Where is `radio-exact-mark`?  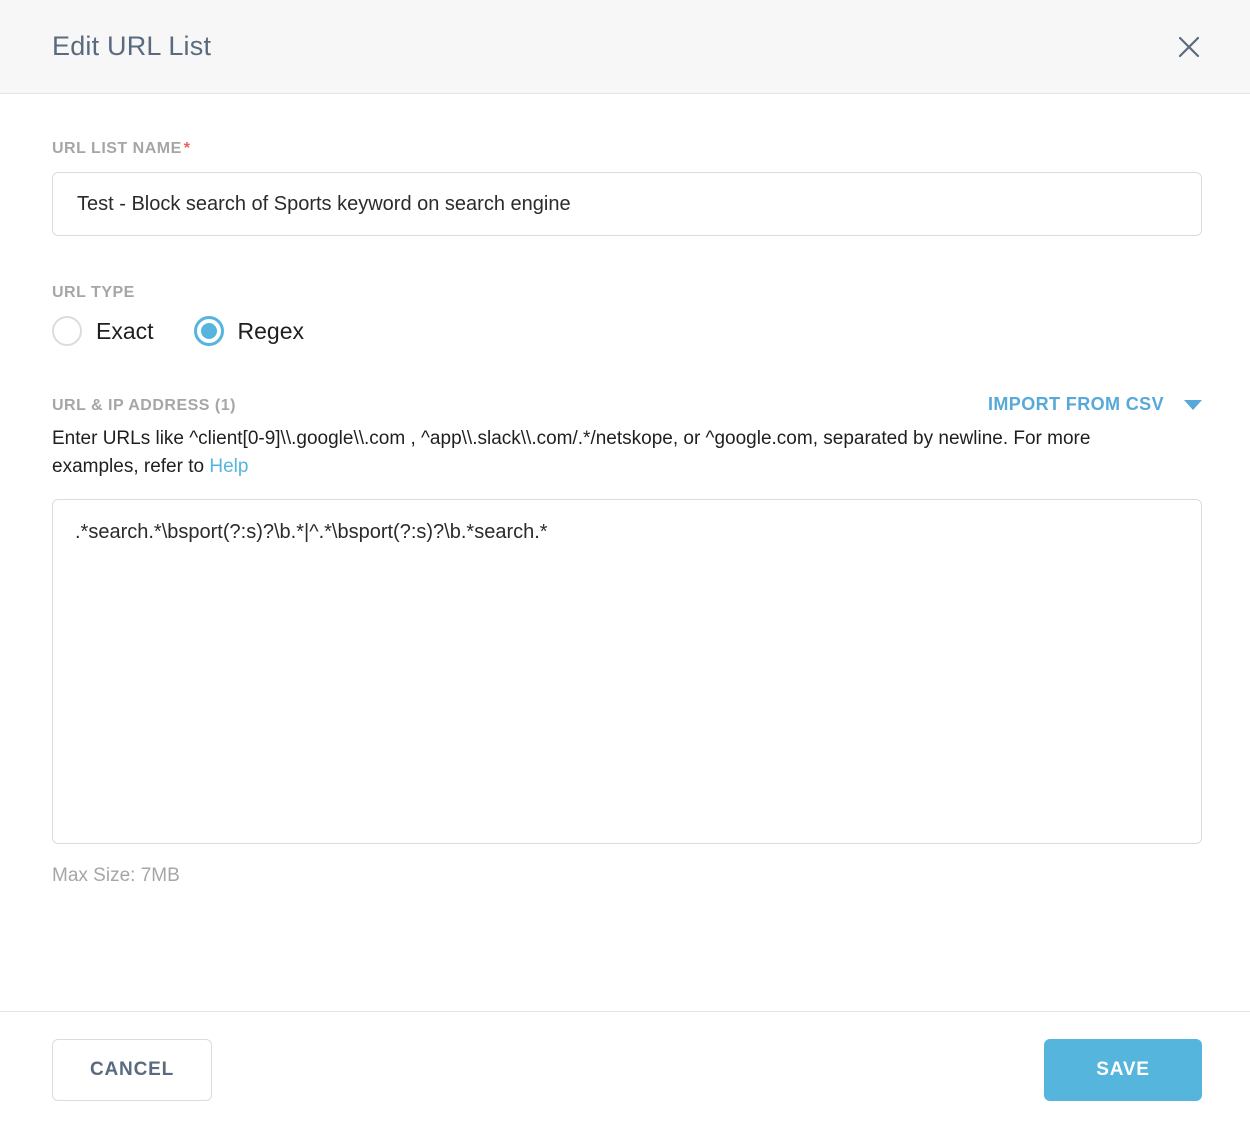
radio-exact-mark is located at coordinates (67, 331).